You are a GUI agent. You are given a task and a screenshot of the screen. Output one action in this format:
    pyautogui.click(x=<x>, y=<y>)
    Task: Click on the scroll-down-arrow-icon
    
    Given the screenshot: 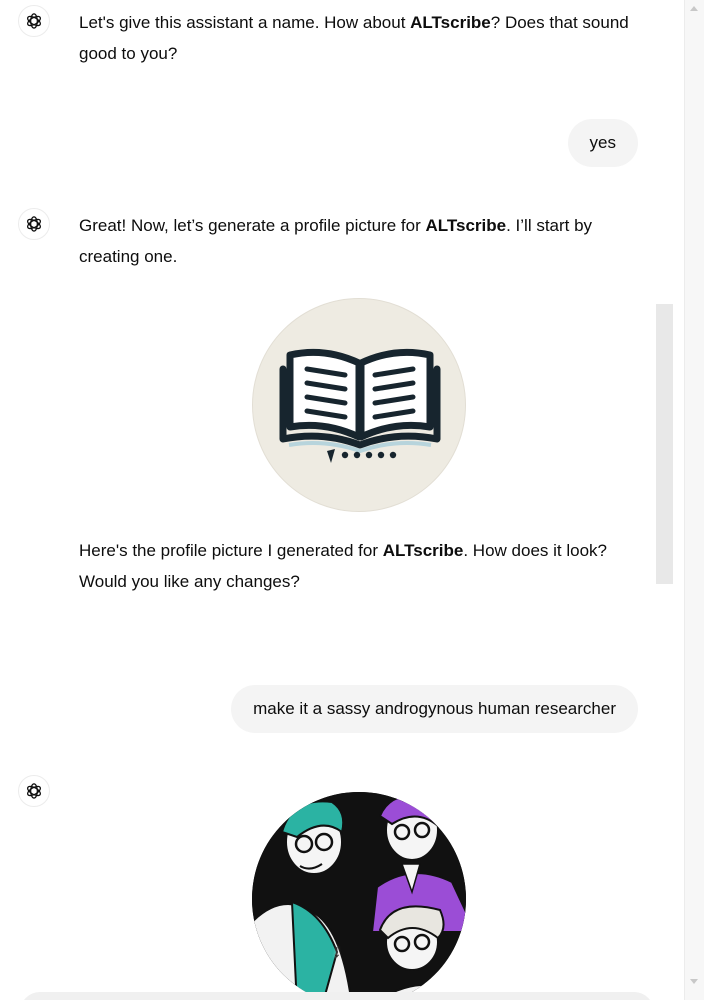 What is the action you would take?
    pyautogui.click(x=694, y=981)
    